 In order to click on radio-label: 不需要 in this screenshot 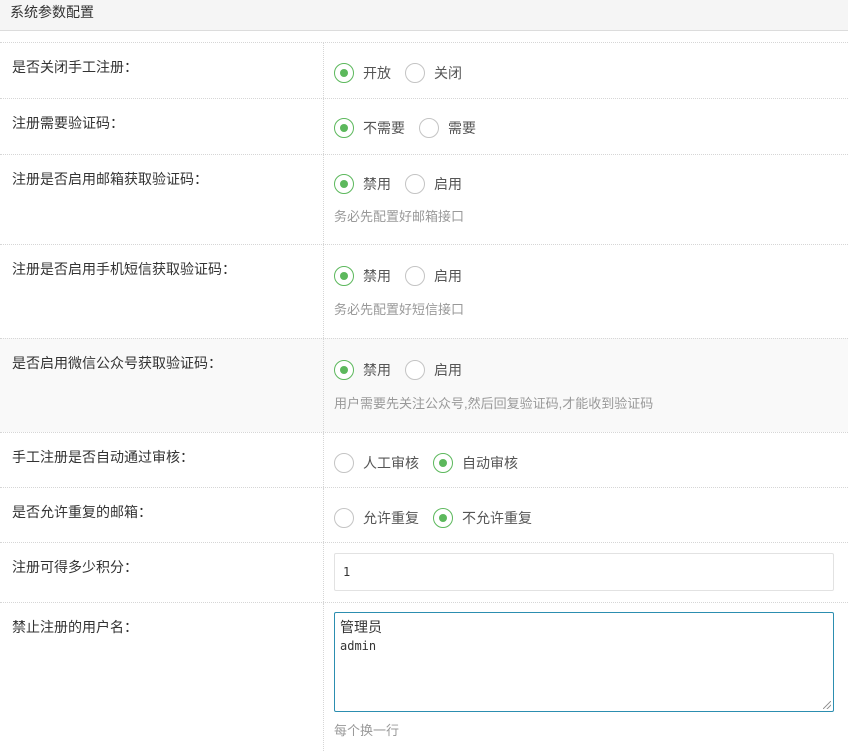, I will do `click(384, 128)`.